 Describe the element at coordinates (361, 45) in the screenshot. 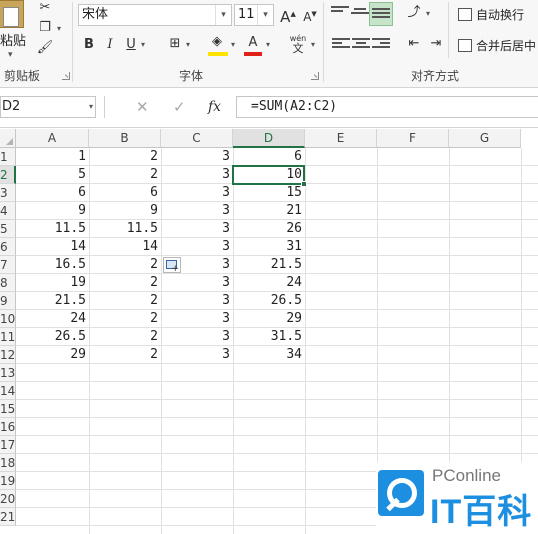

I see `align-center-icon` at that location.